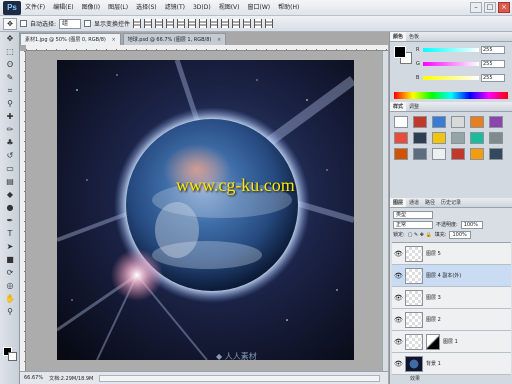  I want to click on eraser-tool-icon: ▭, so click(10, 169).